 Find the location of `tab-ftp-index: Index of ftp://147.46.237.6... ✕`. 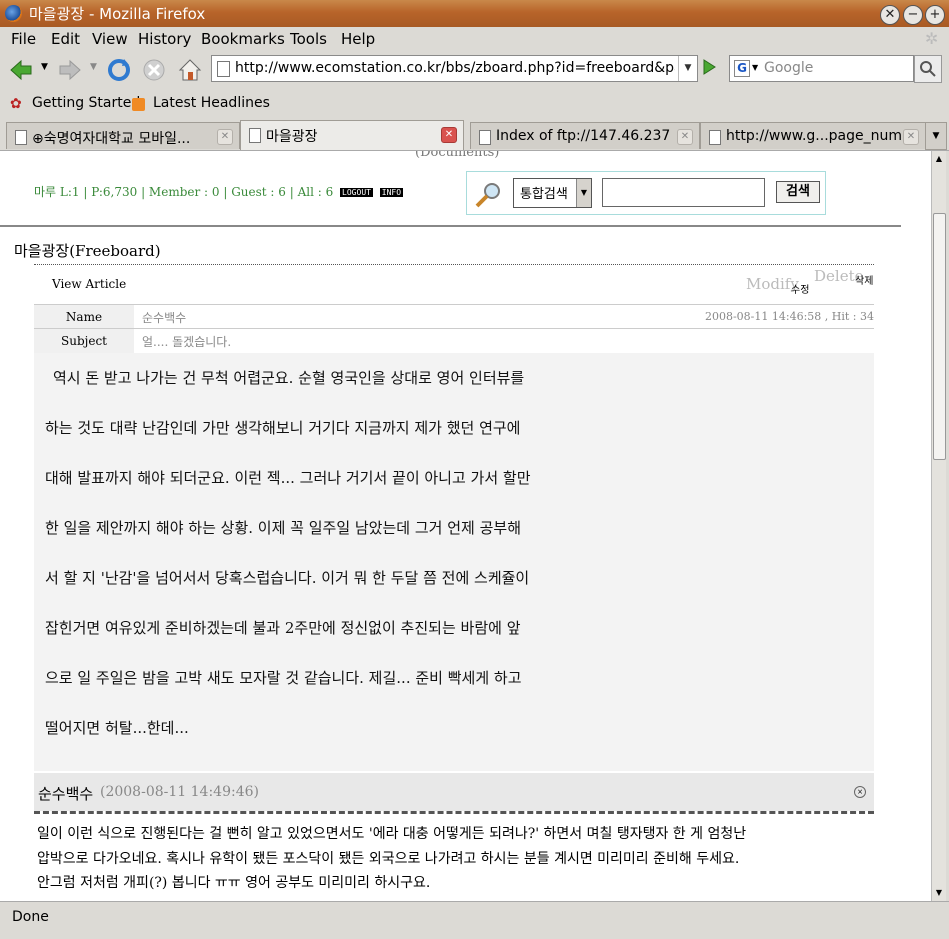

tab-ftp-index: Index of ftp://147.46.237.6... ✕ is located at coordinates (585, 135).